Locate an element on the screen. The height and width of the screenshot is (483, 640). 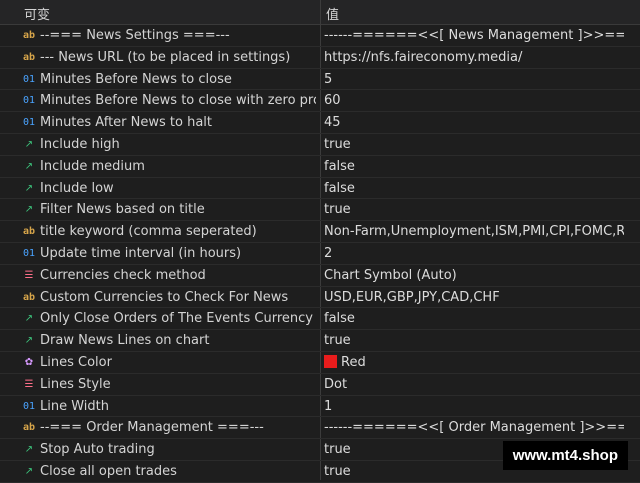
param-value: Dot is located at coordinates (474, 384).